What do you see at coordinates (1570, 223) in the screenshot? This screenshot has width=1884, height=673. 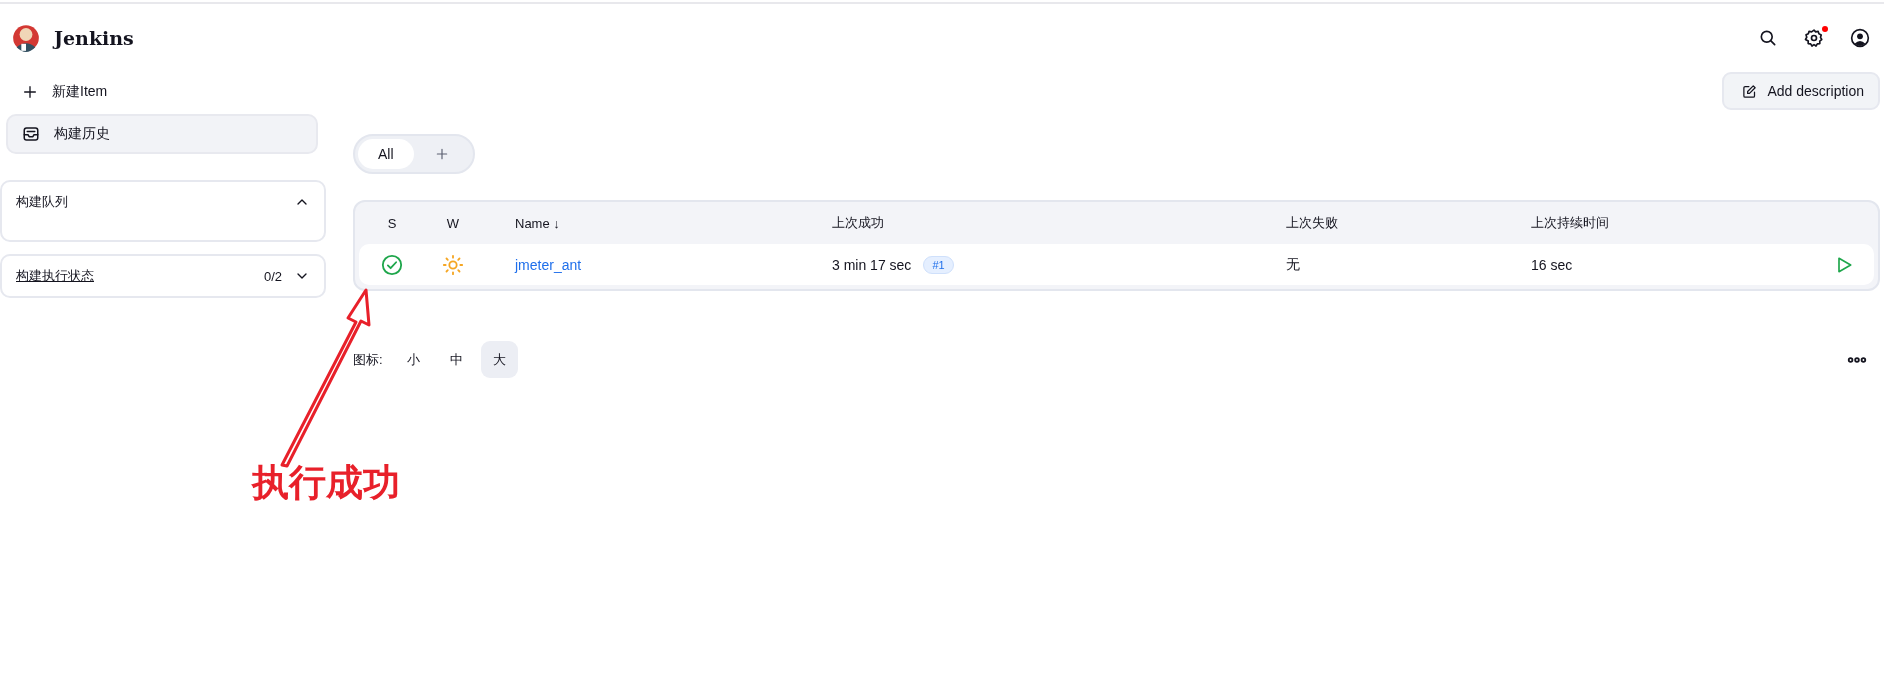 I see `column-header: 上次持续时间` at bounding box center [1570, 223].